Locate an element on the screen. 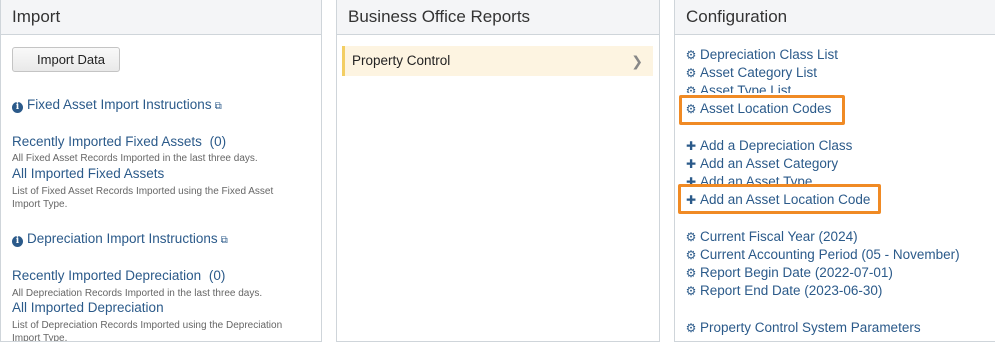 The image size is (995, 342). depreciation-import-instructions-link: i Depreciation Import Instructions ⧉ is located at coordinates (120, 239).